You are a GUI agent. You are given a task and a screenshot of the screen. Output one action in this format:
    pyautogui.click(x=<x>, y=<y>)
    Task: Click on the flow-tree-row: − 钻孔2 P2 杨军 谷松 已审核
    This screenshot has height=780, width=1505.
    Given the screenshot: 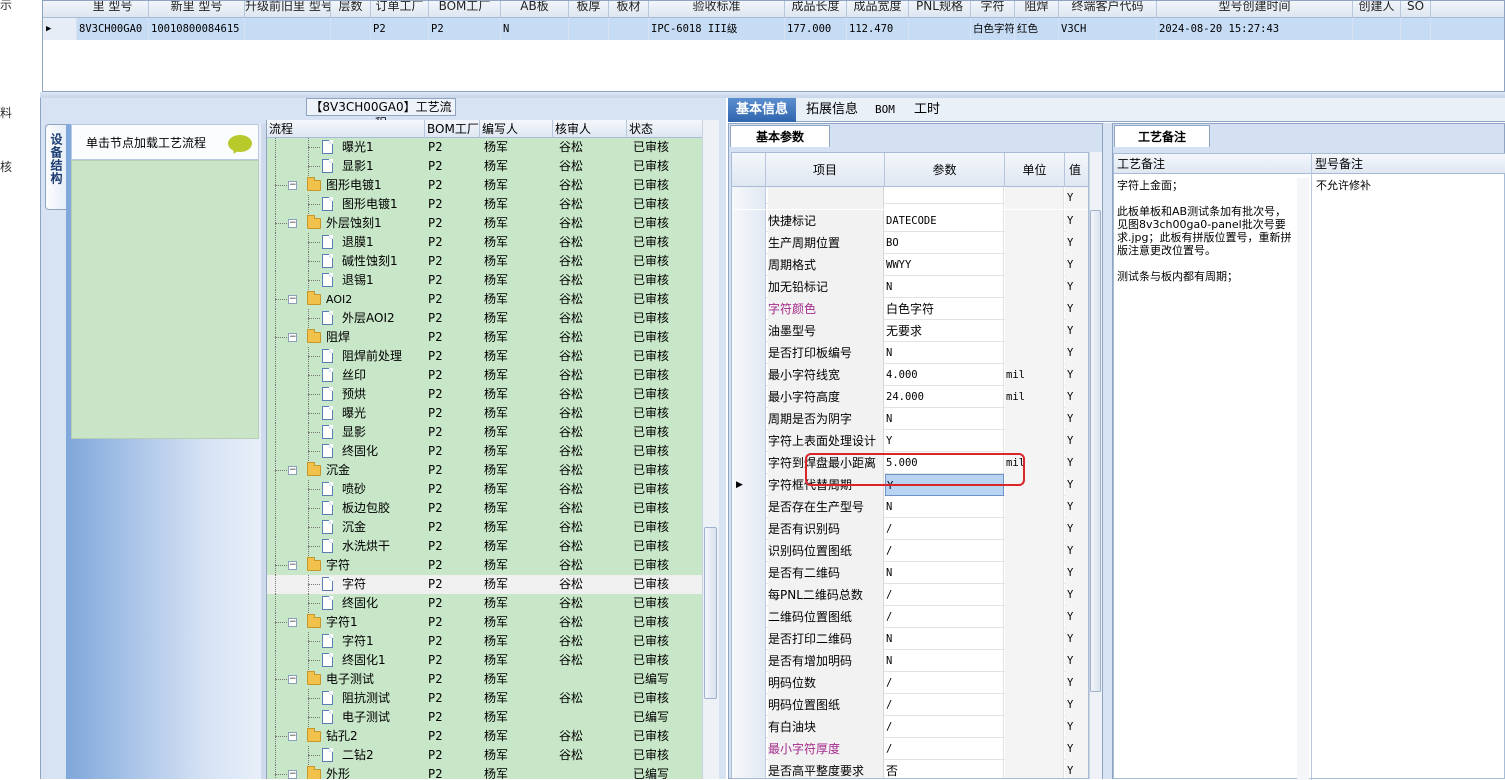 What is the action you would take?
    pyautogui.click(x=484, y=736)
    